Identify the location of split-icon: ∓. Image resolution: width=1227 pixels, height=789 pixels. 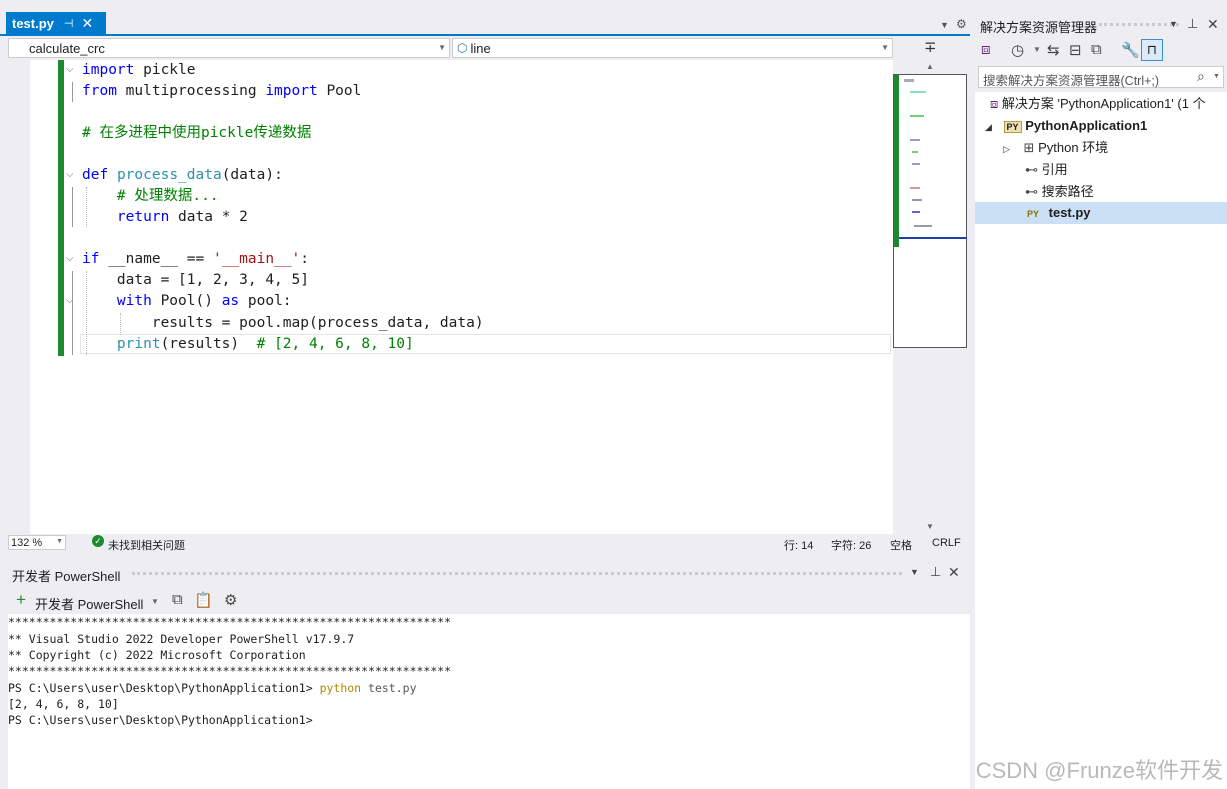
(930, 47).